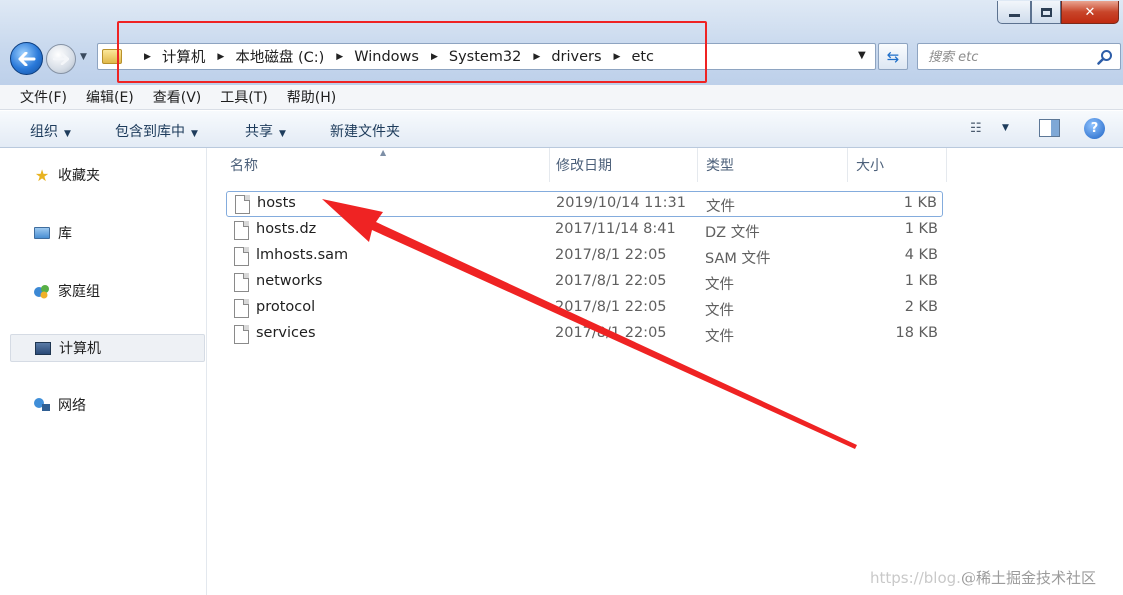  I want to click on sidebar-item-homegroup: 家庭组, so click(107, 291).